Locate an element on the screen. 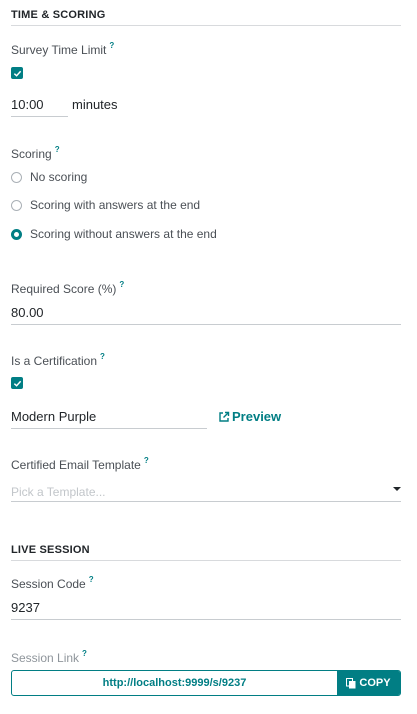  preview-link: Preview is located at coordinates (249, 416).